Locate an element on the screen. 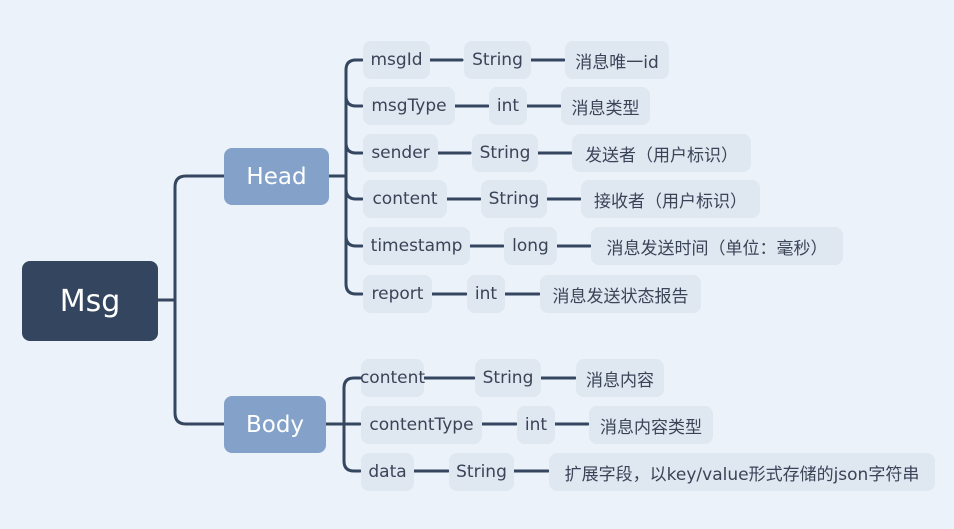 This screenshot has width=954, height=529. field-name-report: report is located at coordinates (397, 294).